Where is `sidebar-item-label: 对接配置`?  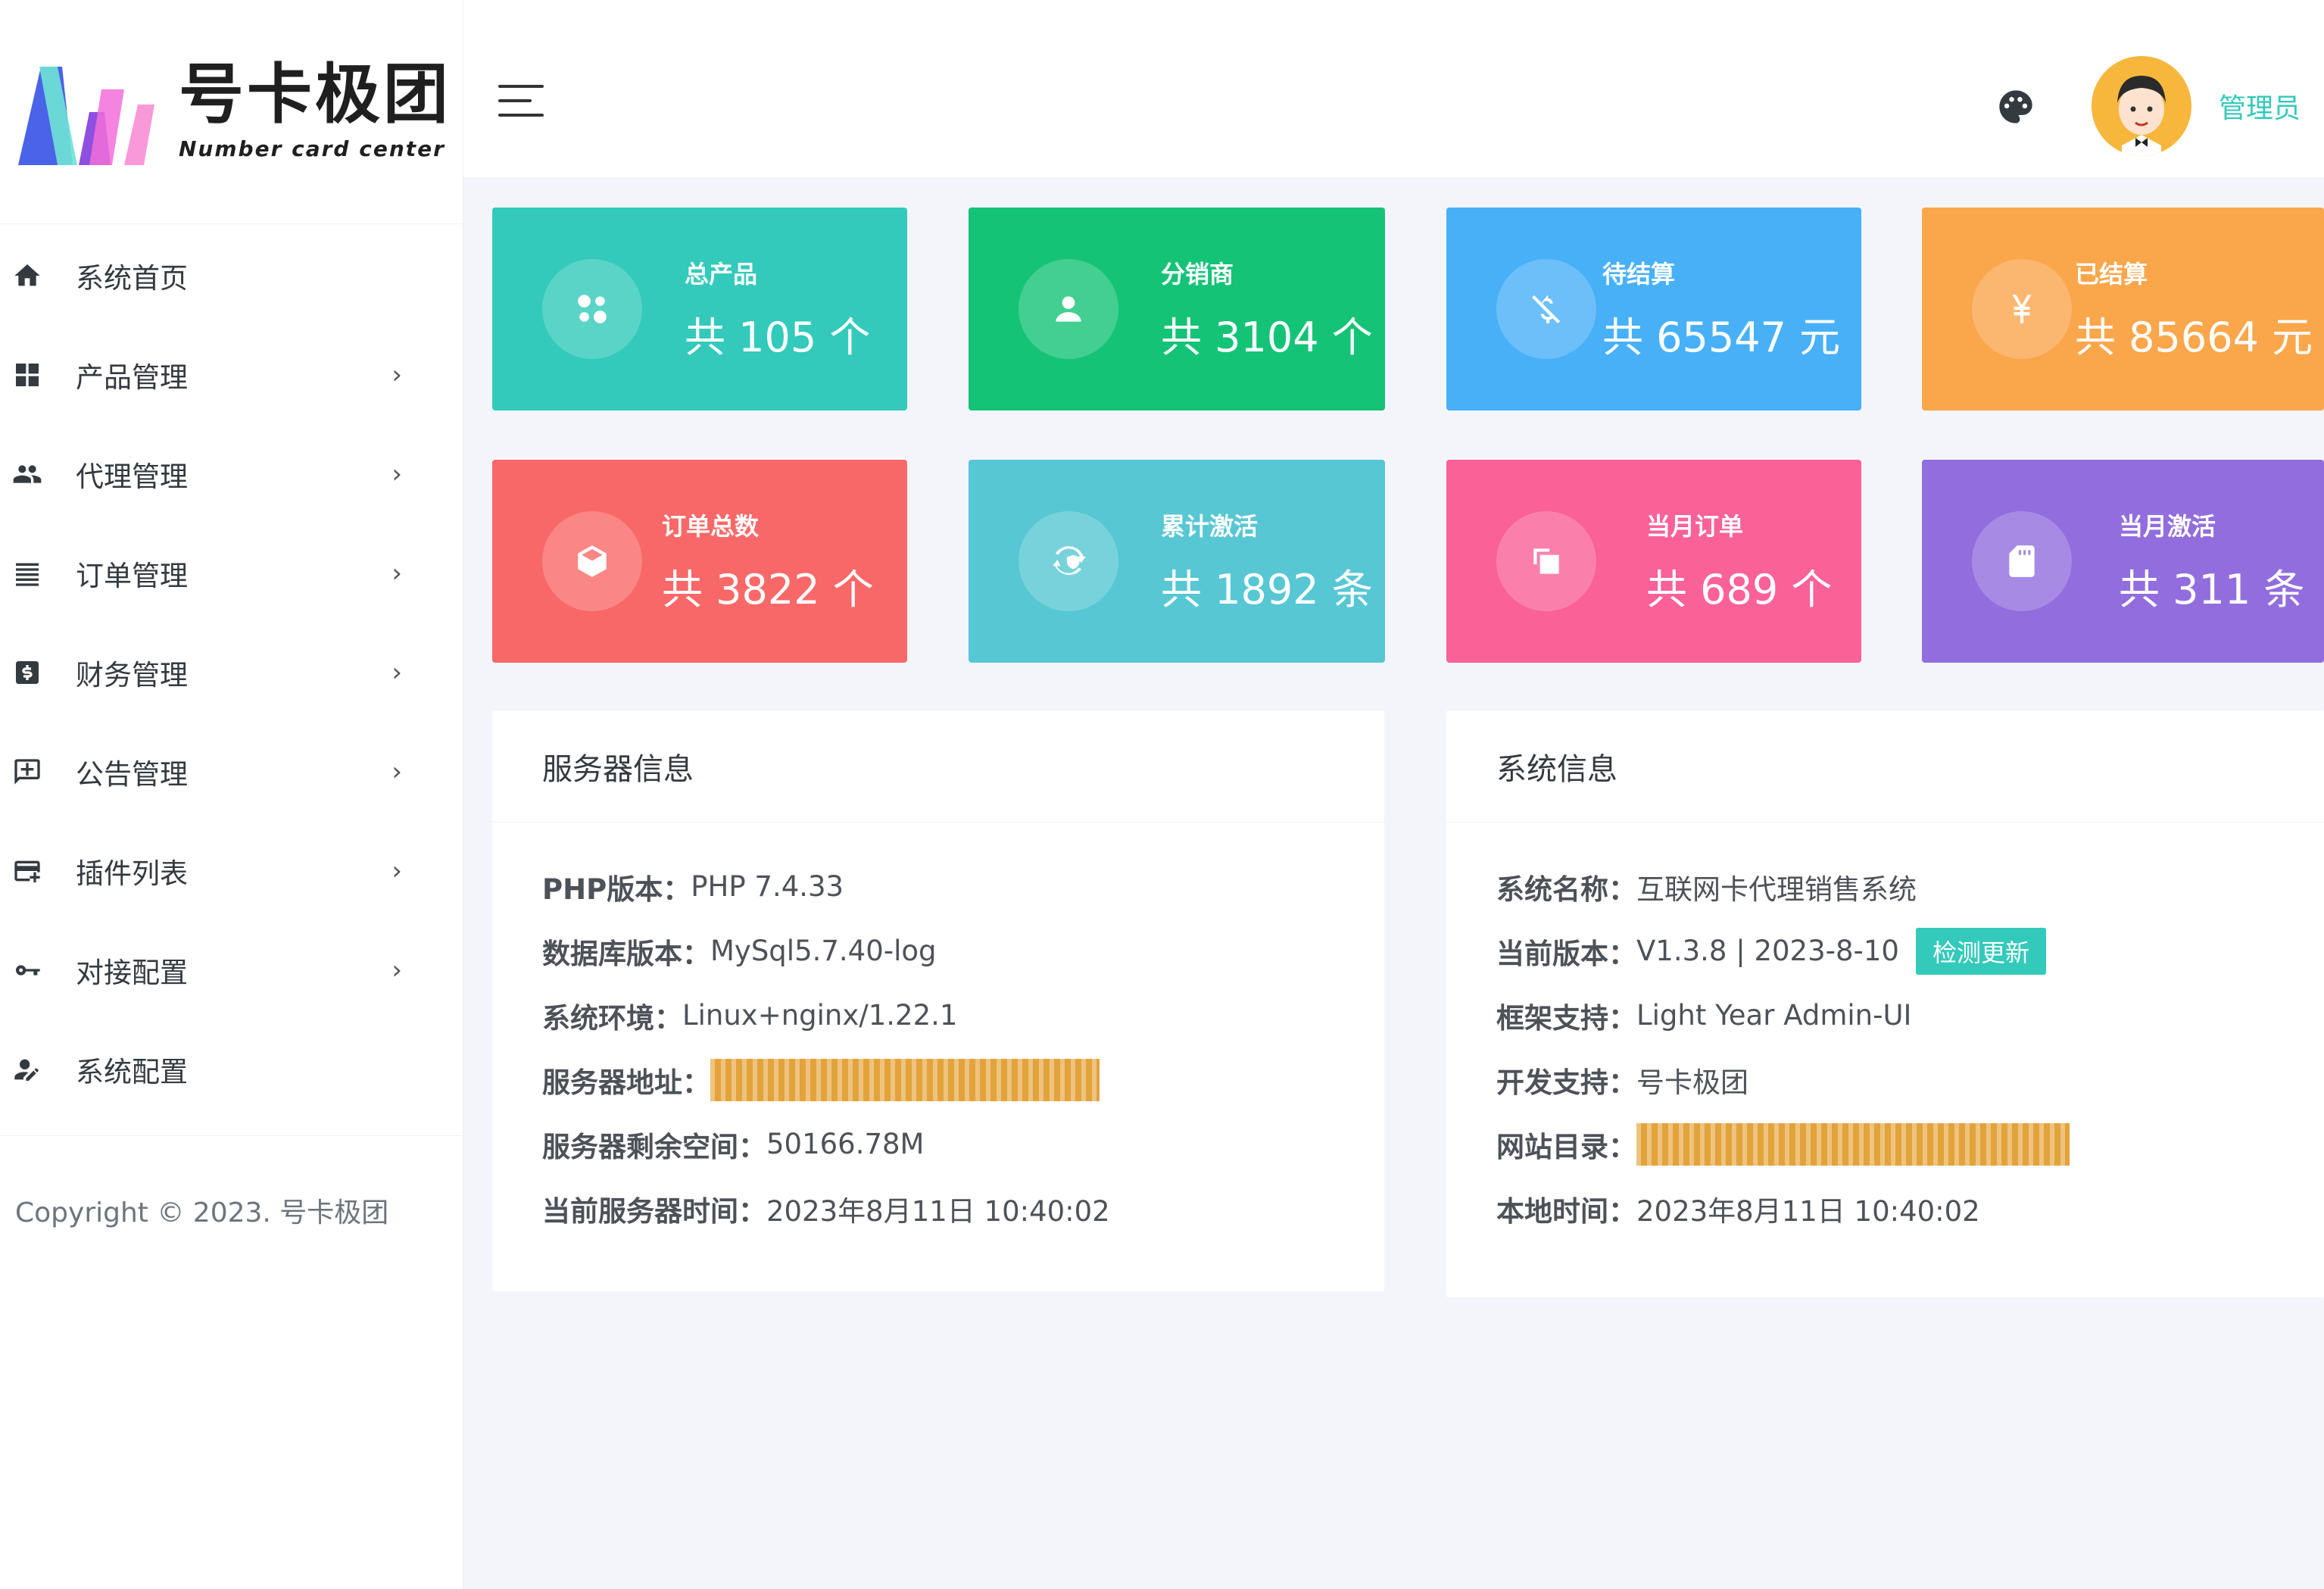
sidebar-item-label: 对接配置 is located at coordinates (132, 972).